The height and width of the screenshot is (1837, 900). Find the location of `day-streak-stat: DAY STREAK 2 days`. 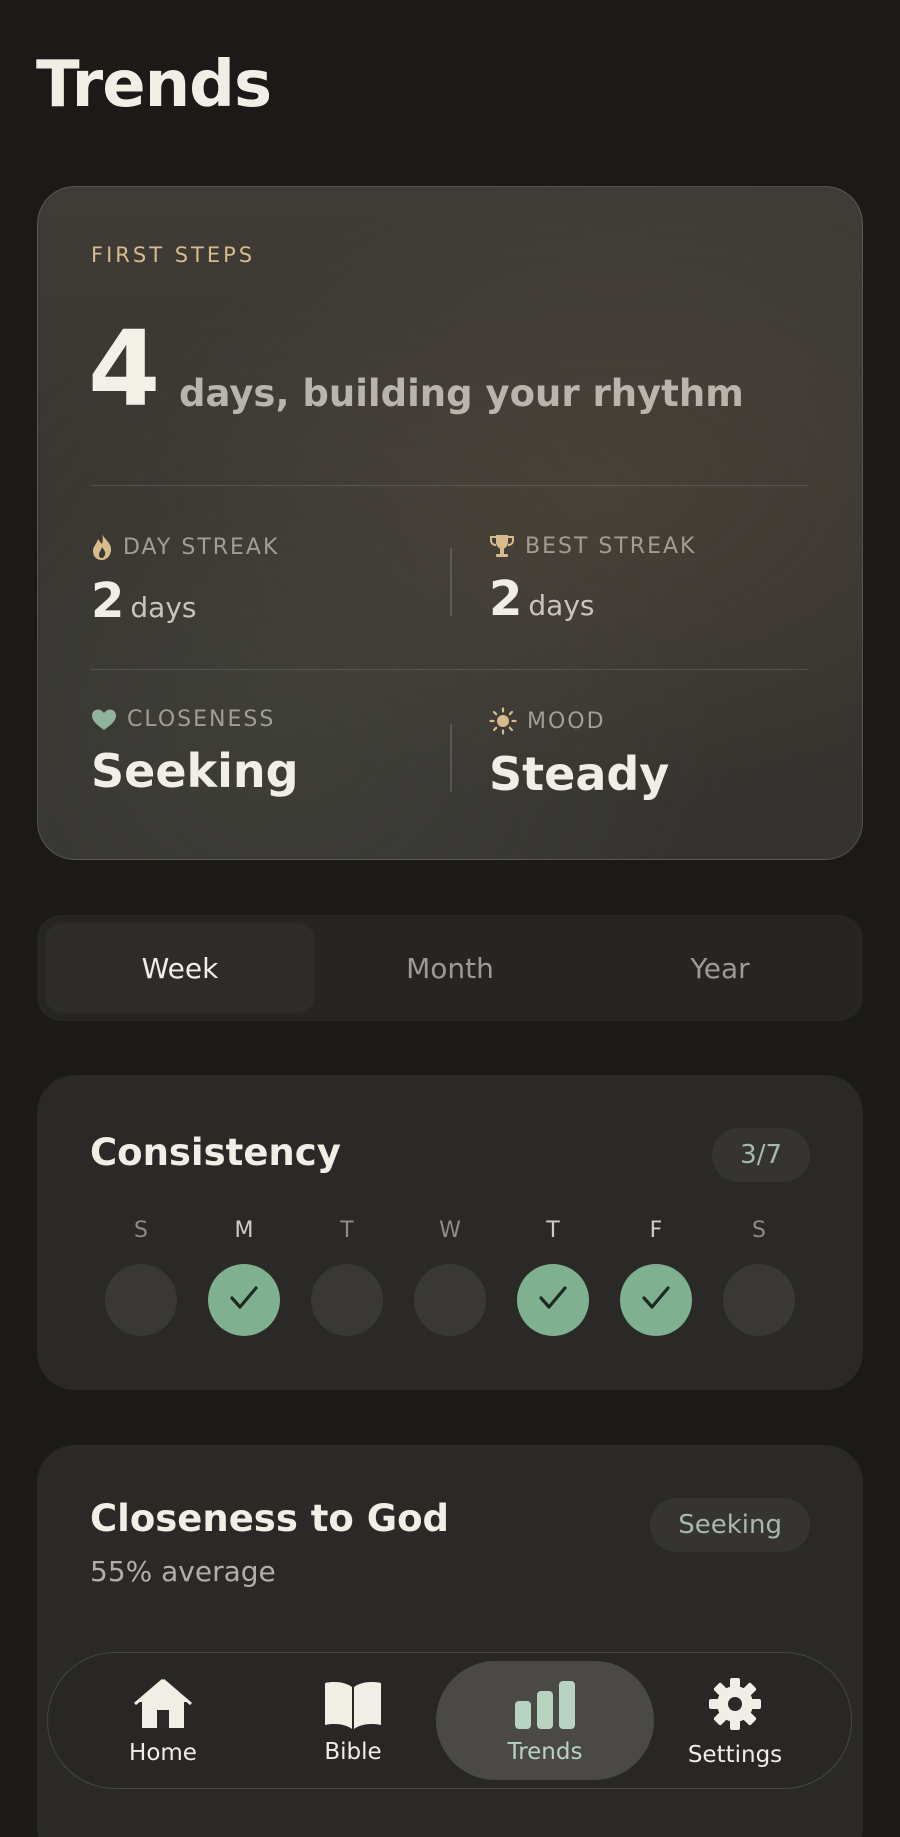

day-streak-stat: DAY STREAK 2 days is located at coordinates (185, 579).